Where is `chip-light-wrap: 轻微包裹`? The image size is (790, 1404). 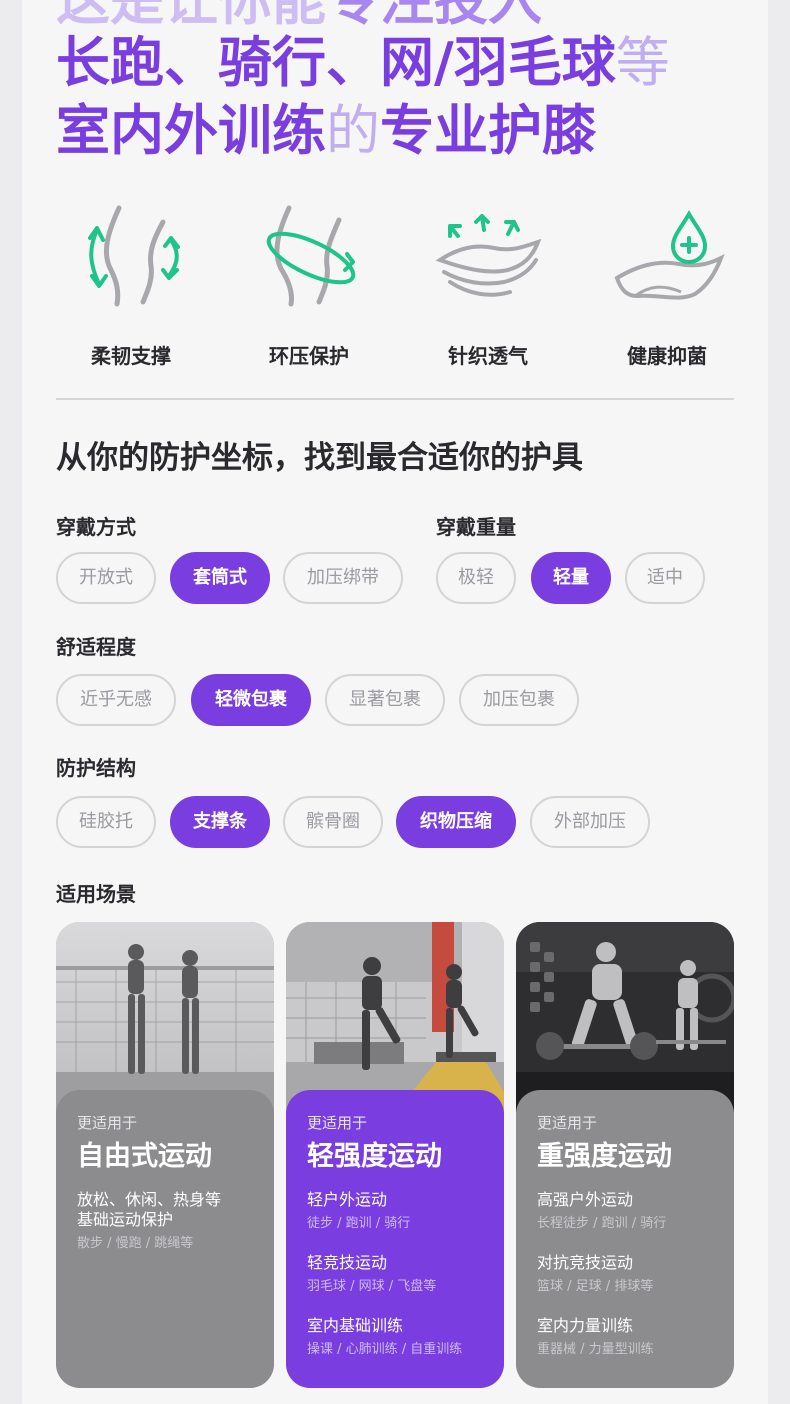 chip-light-wrap: 轻微包裹 is located at coordinates (251, 700).